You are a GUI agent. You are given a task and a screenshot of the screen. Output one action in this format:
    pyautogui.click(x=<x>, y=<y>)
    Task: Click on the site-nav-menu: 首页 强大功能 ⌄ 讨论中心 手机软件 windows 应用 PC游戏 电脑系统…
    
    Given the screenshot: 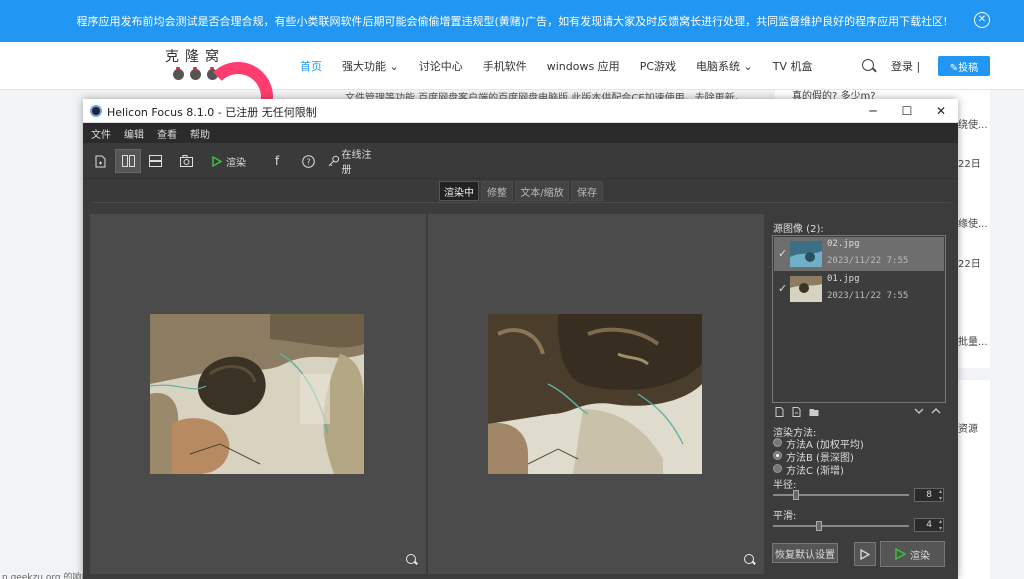 What is the action you would take?
    pyautogui.click(x=556, y=66)
    